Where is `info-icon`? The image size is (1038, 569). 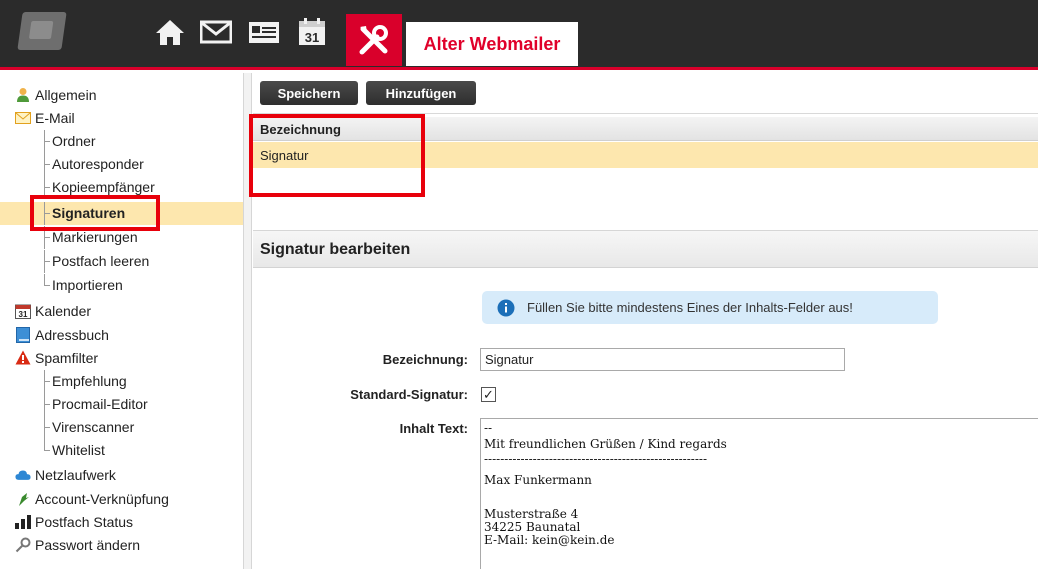
info-icon is located at coordinates (506, 308).